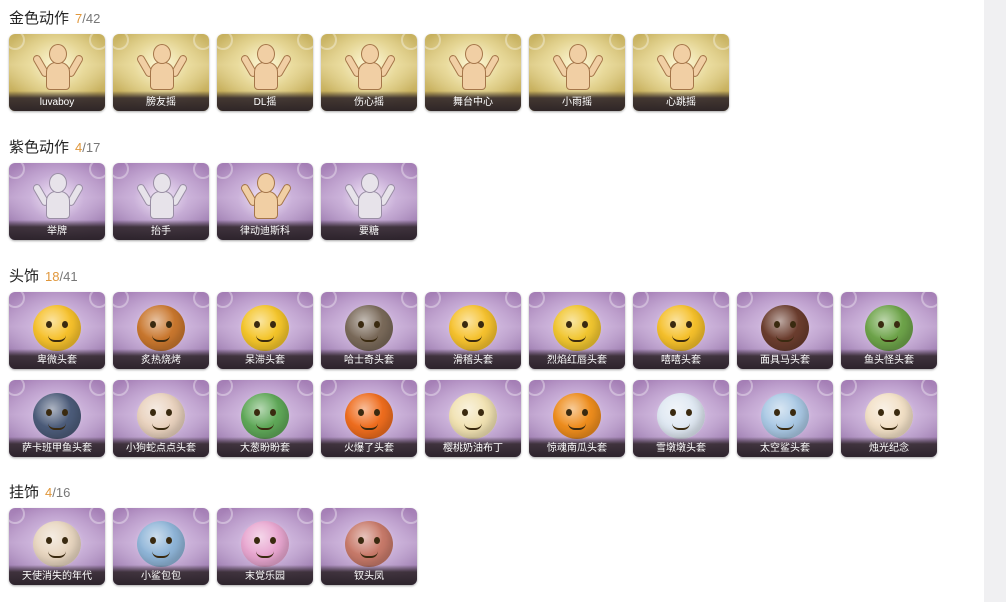  I want to click on item-label: 卑微头套, so click(57, 360).